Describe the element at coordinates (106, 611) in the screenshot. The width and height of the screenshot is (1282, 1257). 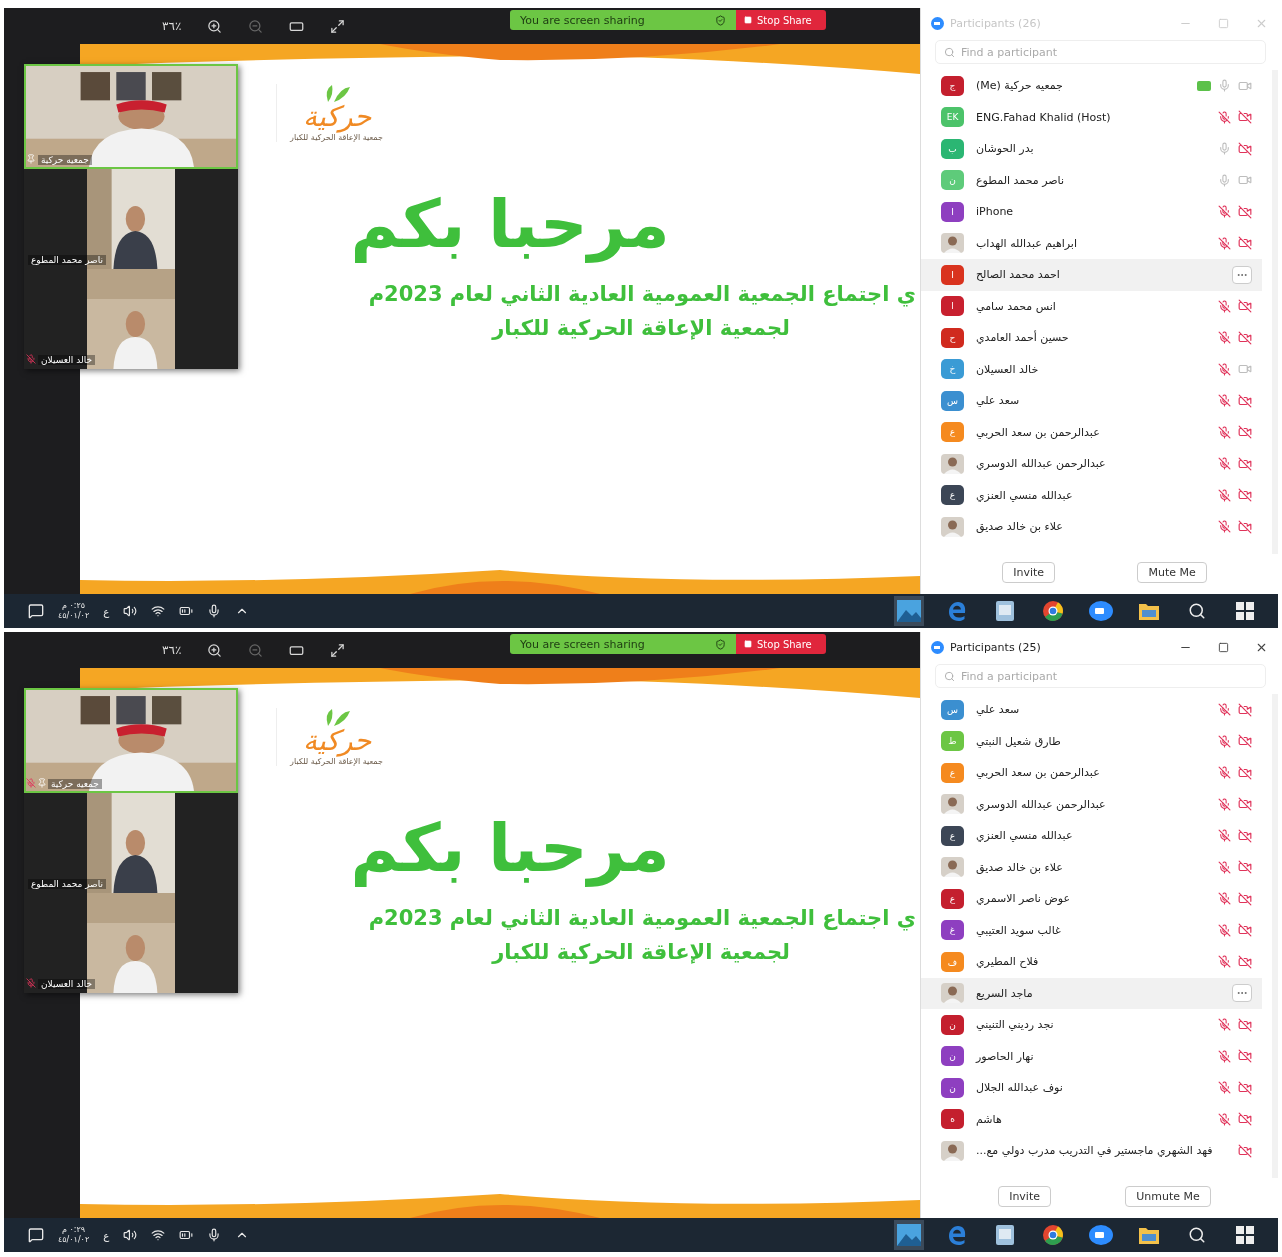
I see `input-language: ع` at that location.